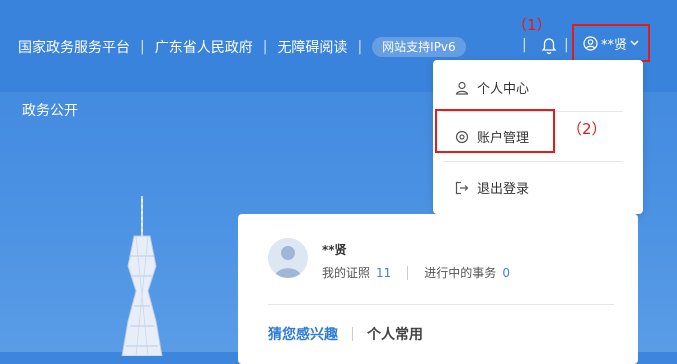 The width and height of the screenshot is (677, 364). I want to click on card-divider, so click(441, 304).